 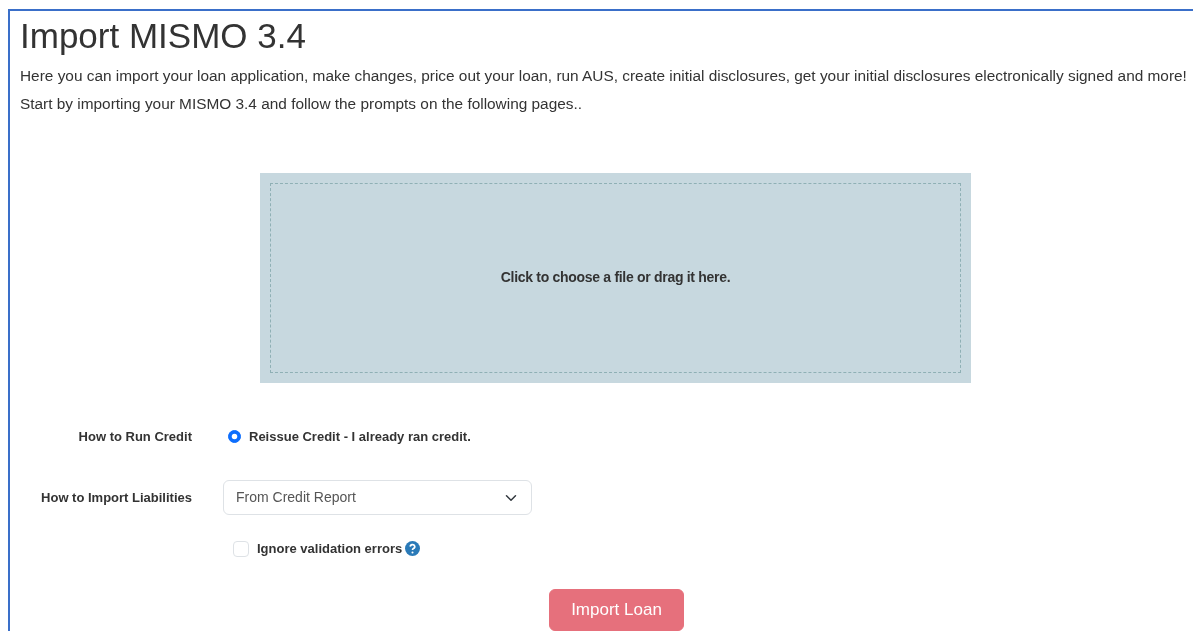 What do you see at coordinates (604, 89) in the screenshot?
I see `intro-paragraph: Here you can import your loan application, make changes, price out your loan, run AUS, create initial disclosures, get your initial disclosures electronically signed and more! Start by importing your MISMO 3.4 and follow the prompts on the following pages..` at bounding box center [604, 89].